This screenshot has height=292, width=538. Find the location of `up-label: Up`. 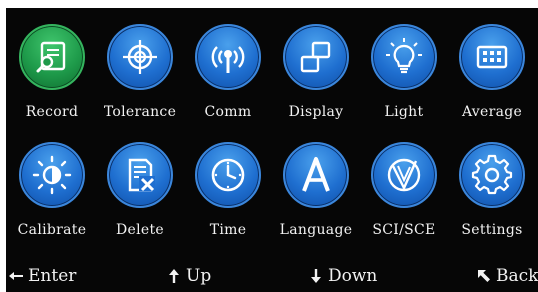

up-label: Up is located at coordinates (199, 276).